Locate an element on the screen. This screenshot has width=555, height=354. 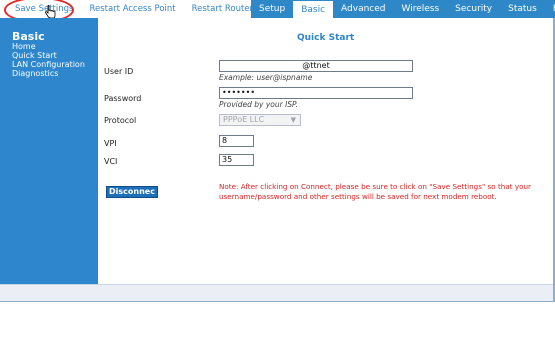
tab-wireless: Wireless is located at coordinates (420, 9).